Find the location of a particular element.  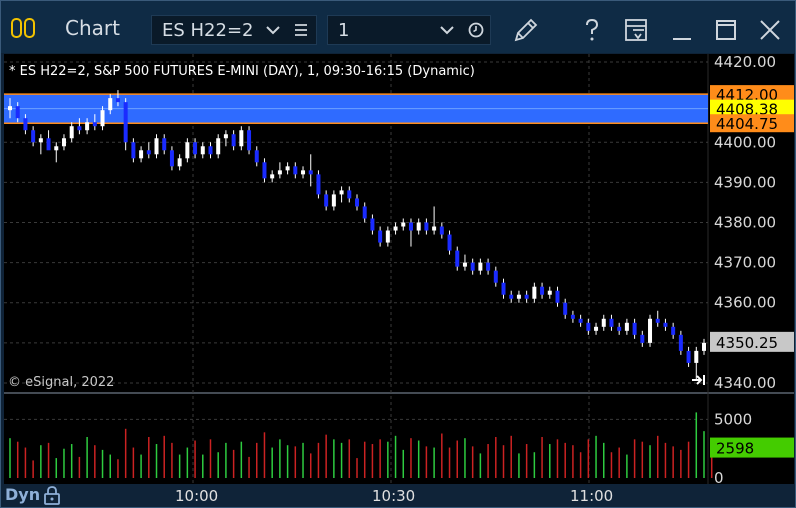

y-tick-label: 4420.00 is located at coordinates (745, 62).